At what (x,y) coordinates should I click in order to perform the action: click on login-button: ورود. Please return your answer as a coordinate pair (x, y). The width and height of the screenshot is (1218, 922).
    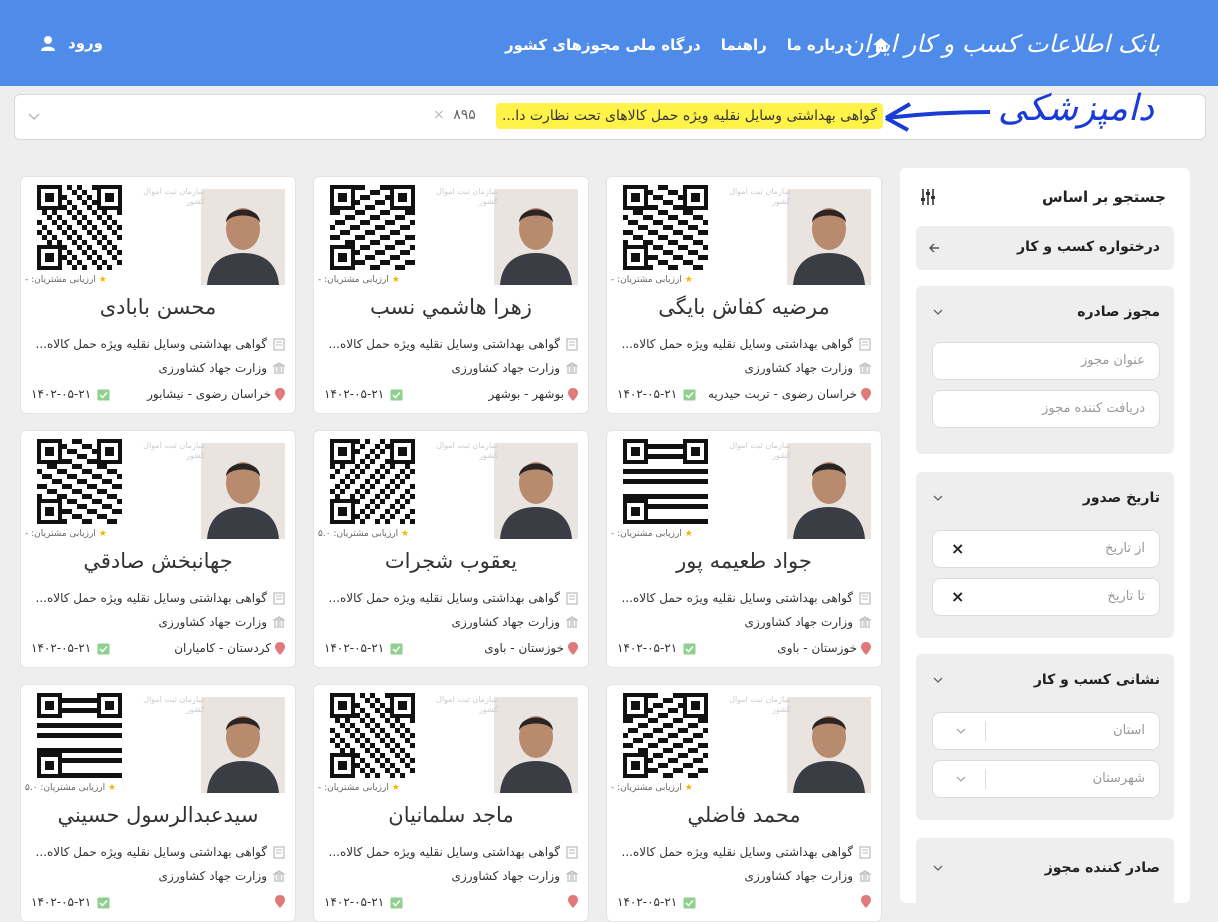
    Looking at the image, I should click on (71, 43).